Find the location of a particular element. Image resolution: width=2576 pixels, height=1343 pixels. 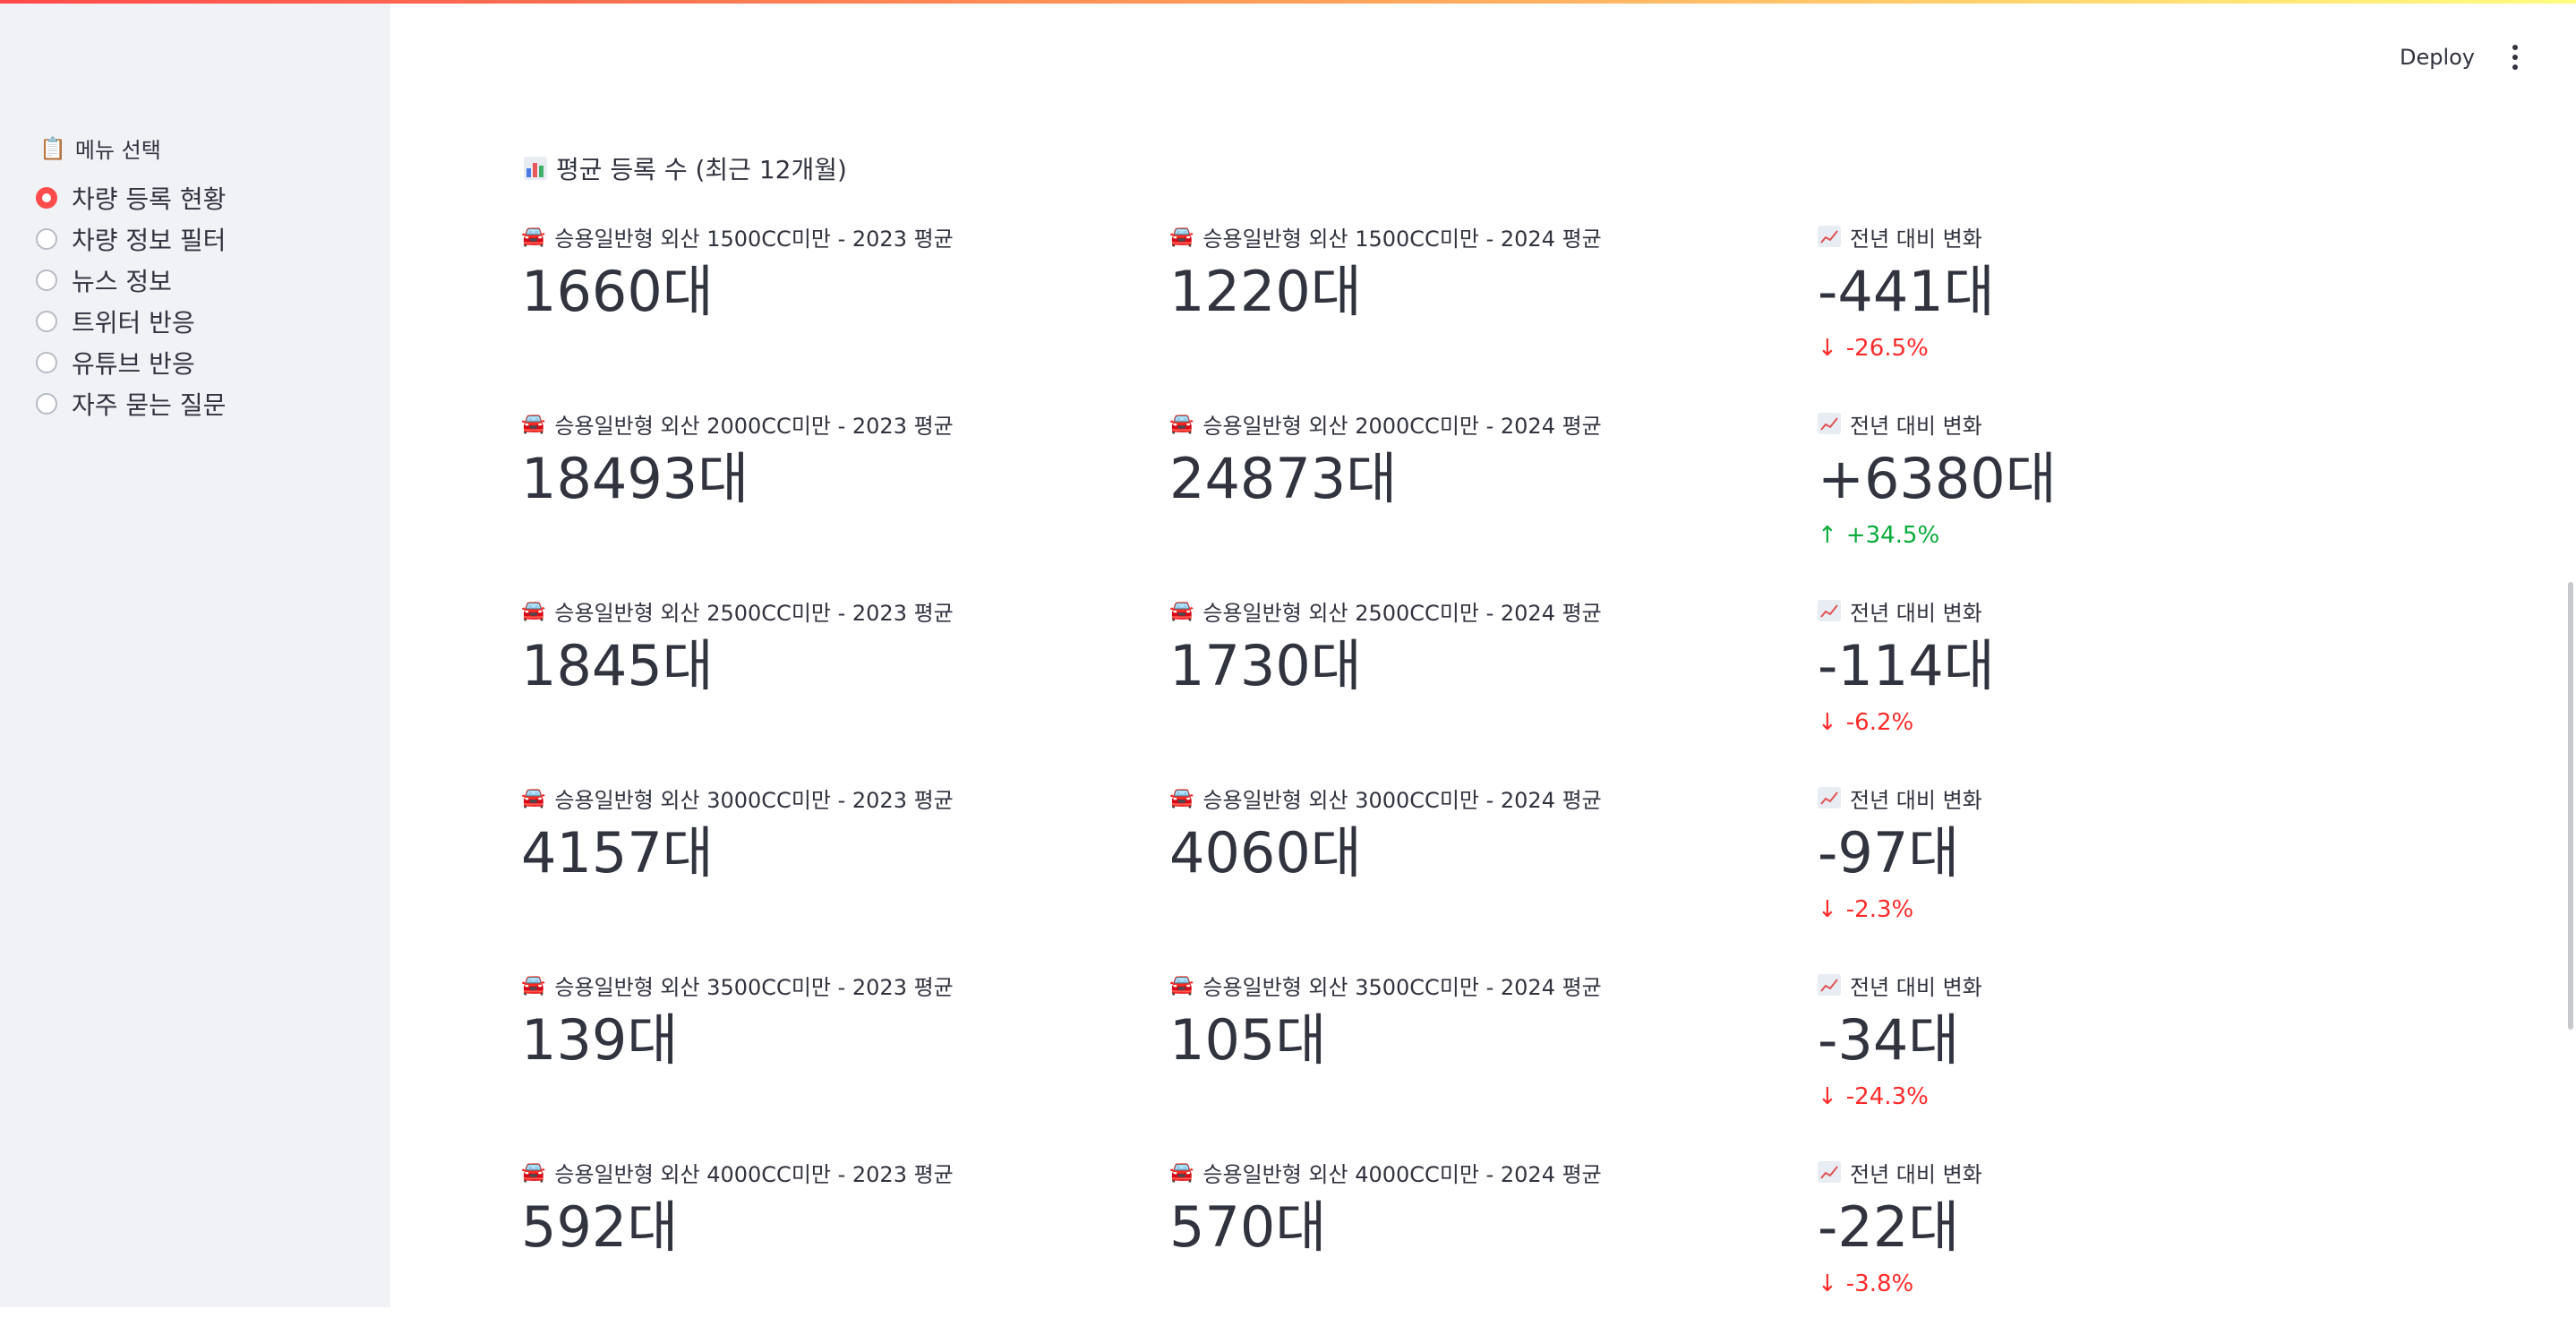

deploy-button: Deploy is located at coordinates (2437, 57).